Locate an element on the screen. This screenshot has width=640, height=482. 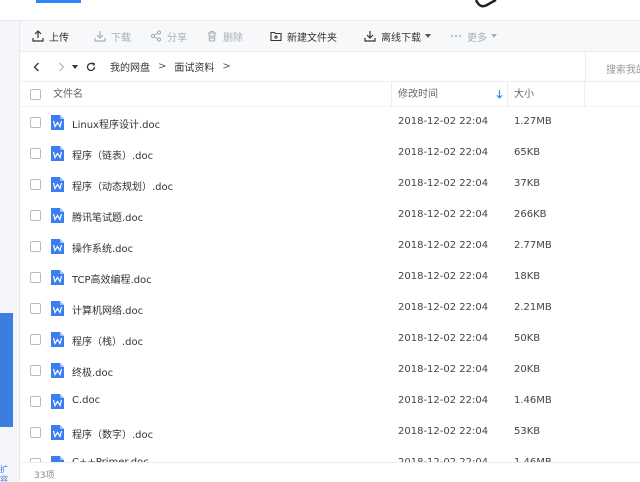
chevron-down-icon is located at coordinates (428, 36).